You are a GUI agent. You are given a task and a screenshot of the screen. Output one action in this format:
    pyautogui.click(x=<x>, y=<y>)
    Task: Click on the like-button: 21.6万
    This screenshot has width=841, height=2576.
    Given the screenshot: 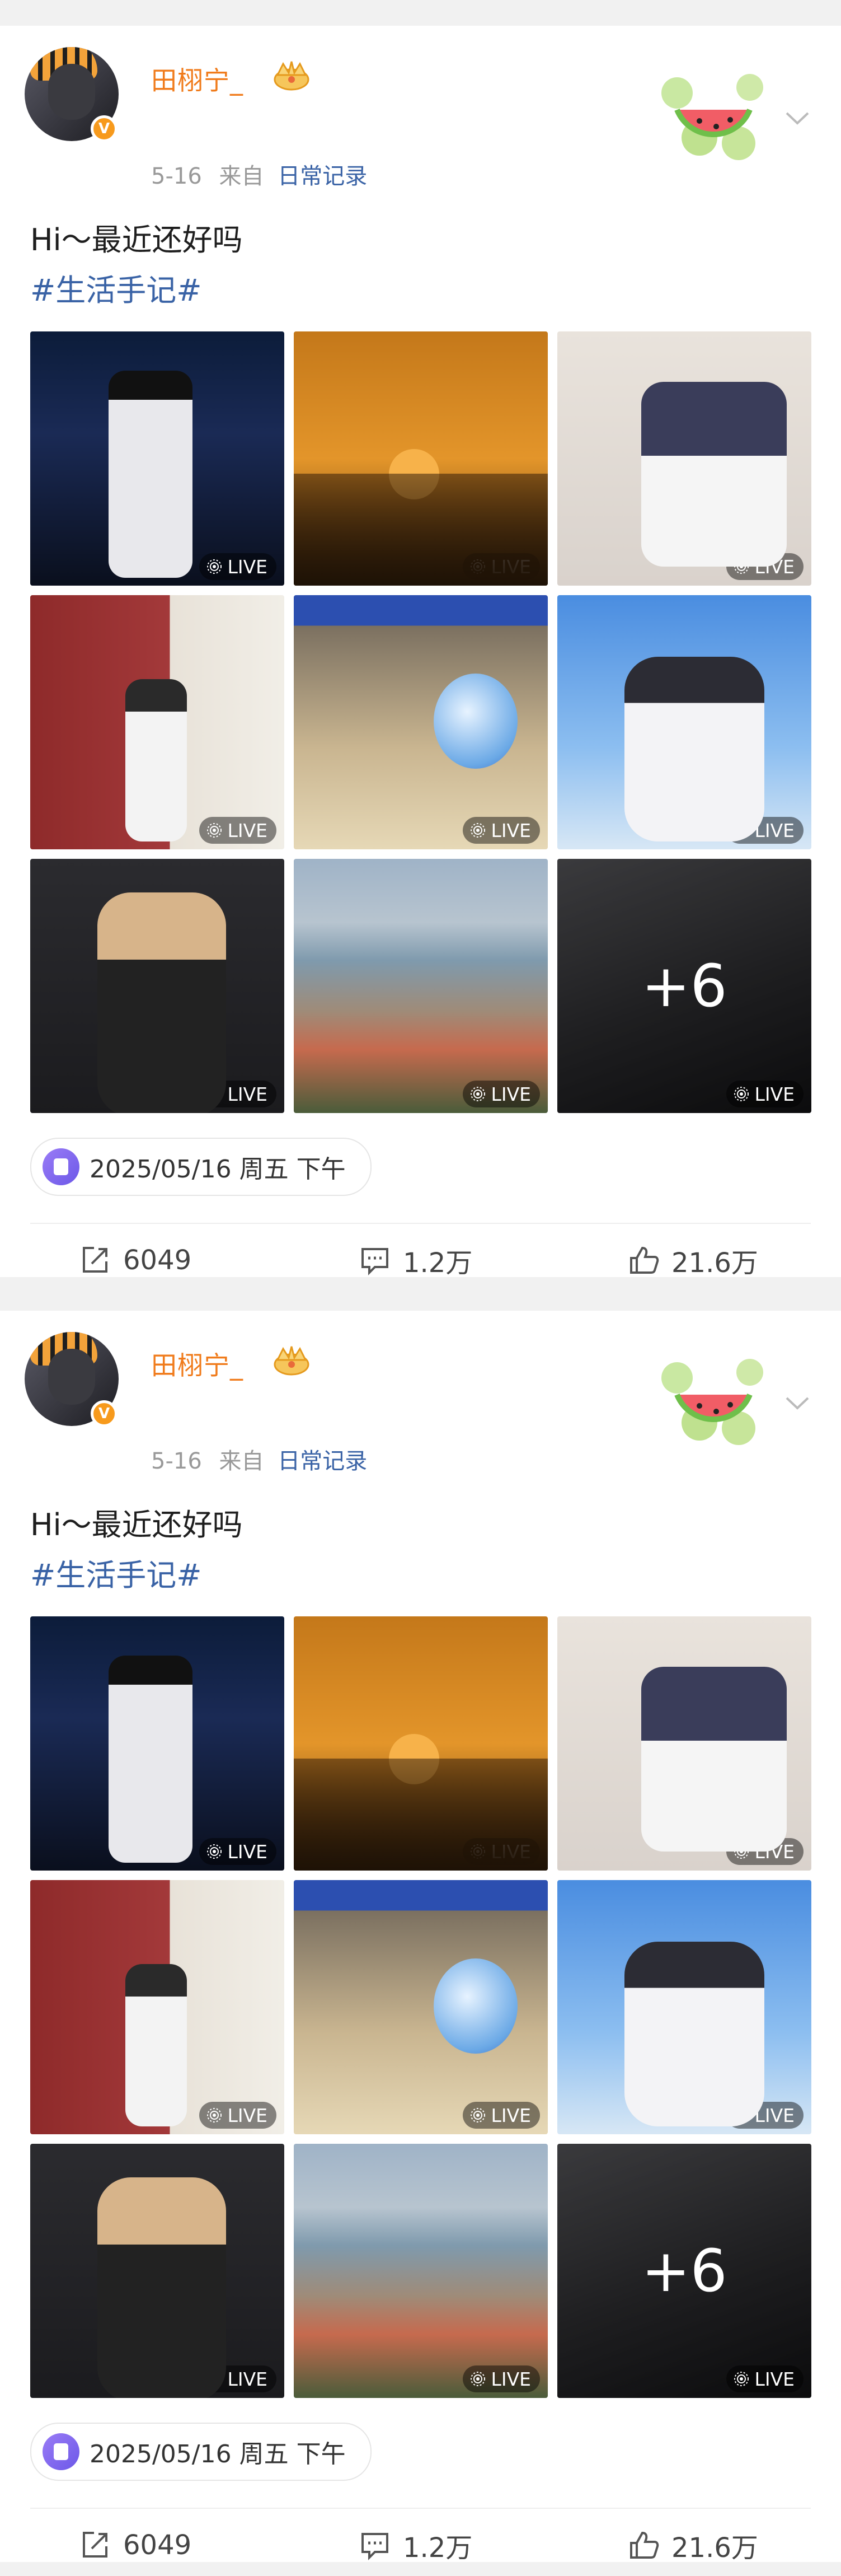 What is the action you would take?
    pyautogui.click(x=692, y=1260)
    